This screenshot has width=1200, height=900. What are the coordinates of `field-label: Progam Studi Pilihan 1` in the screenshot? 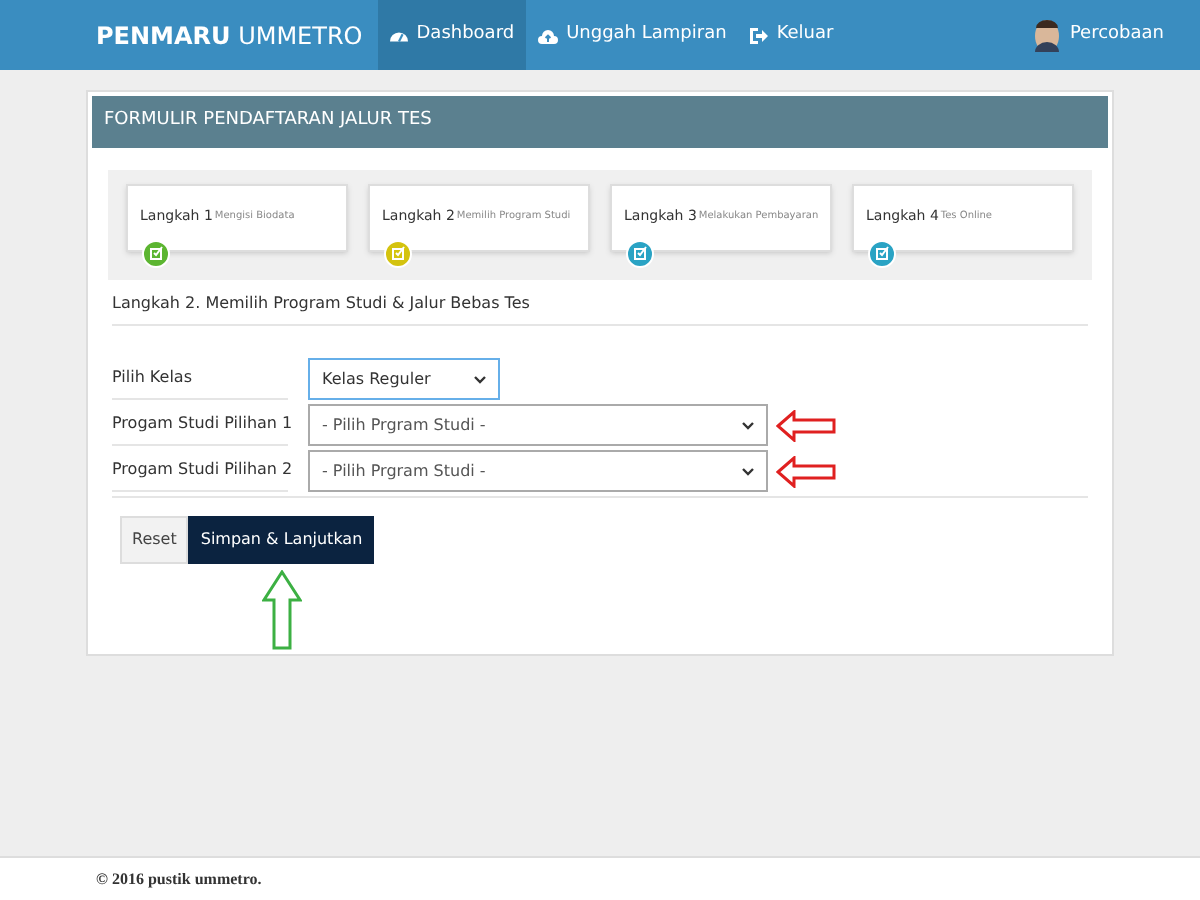 It's located at (200, 425).